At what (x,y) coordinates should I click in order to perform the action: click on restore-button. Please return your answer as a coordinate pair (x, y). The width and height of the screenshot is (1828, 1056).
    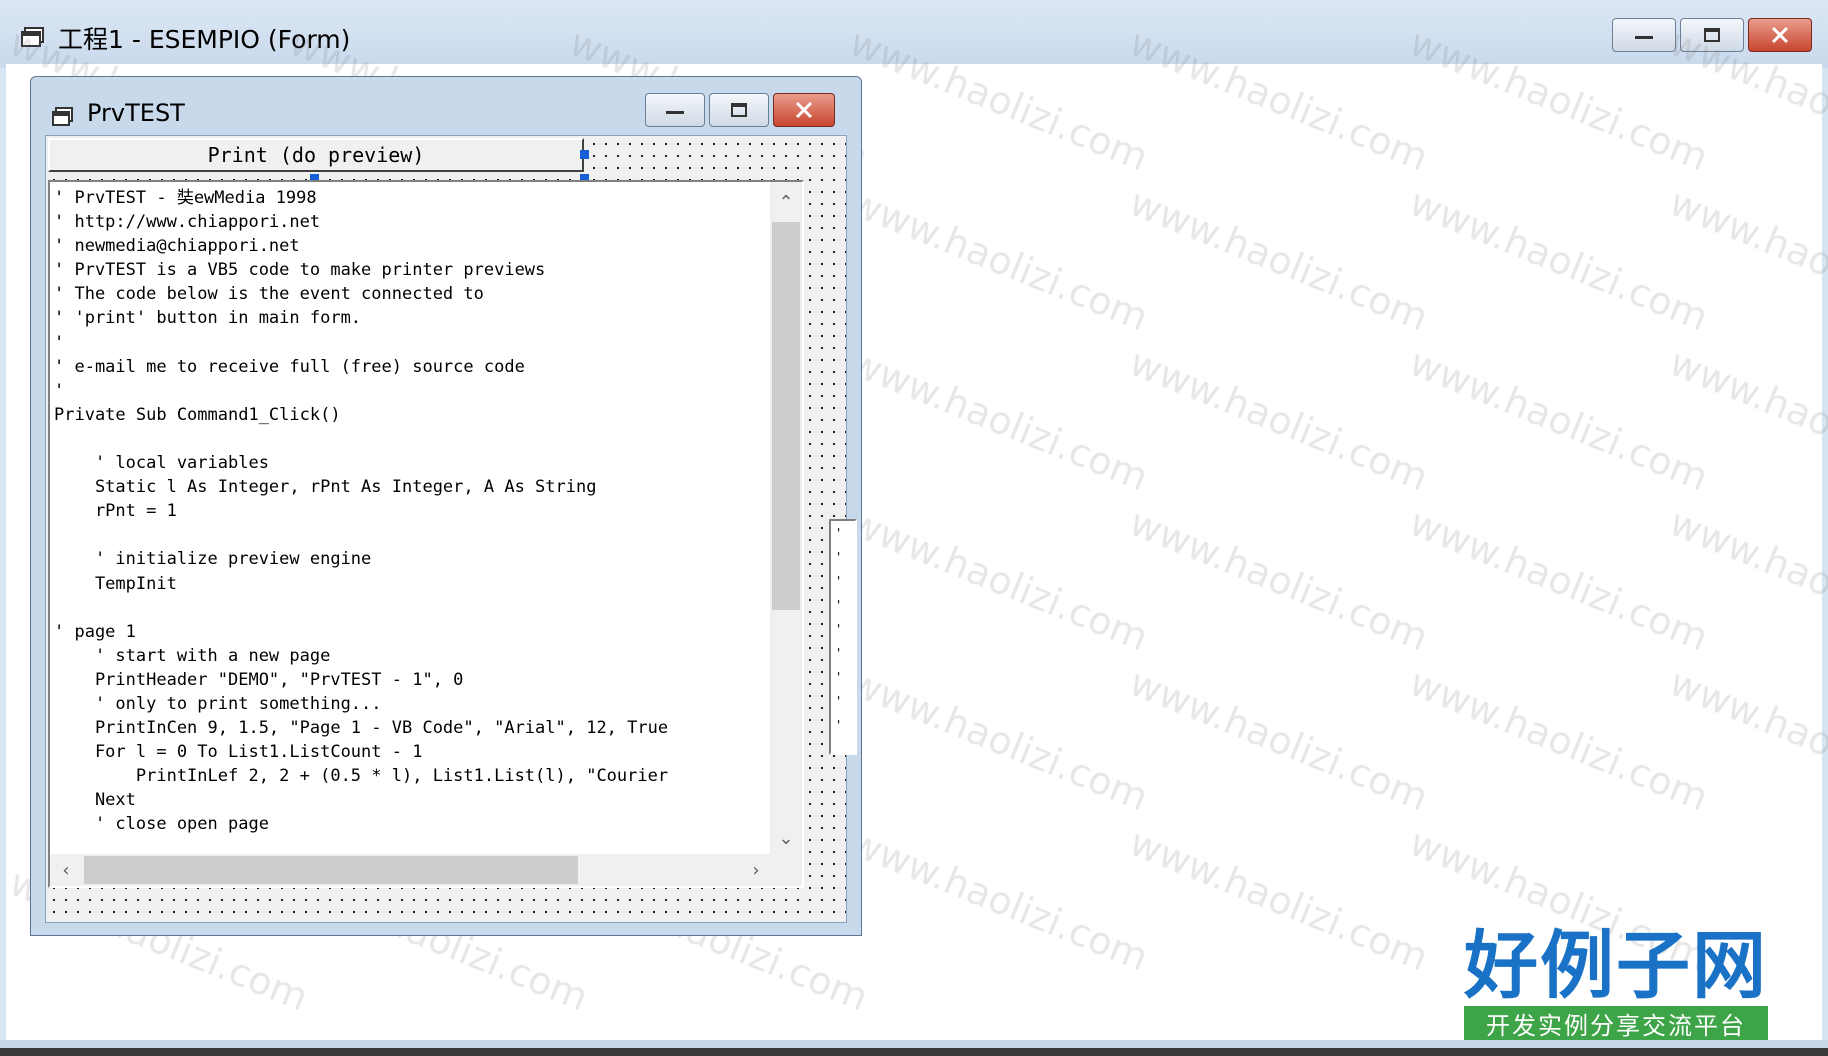
    Looking at the image, I should click on (1712, 35).